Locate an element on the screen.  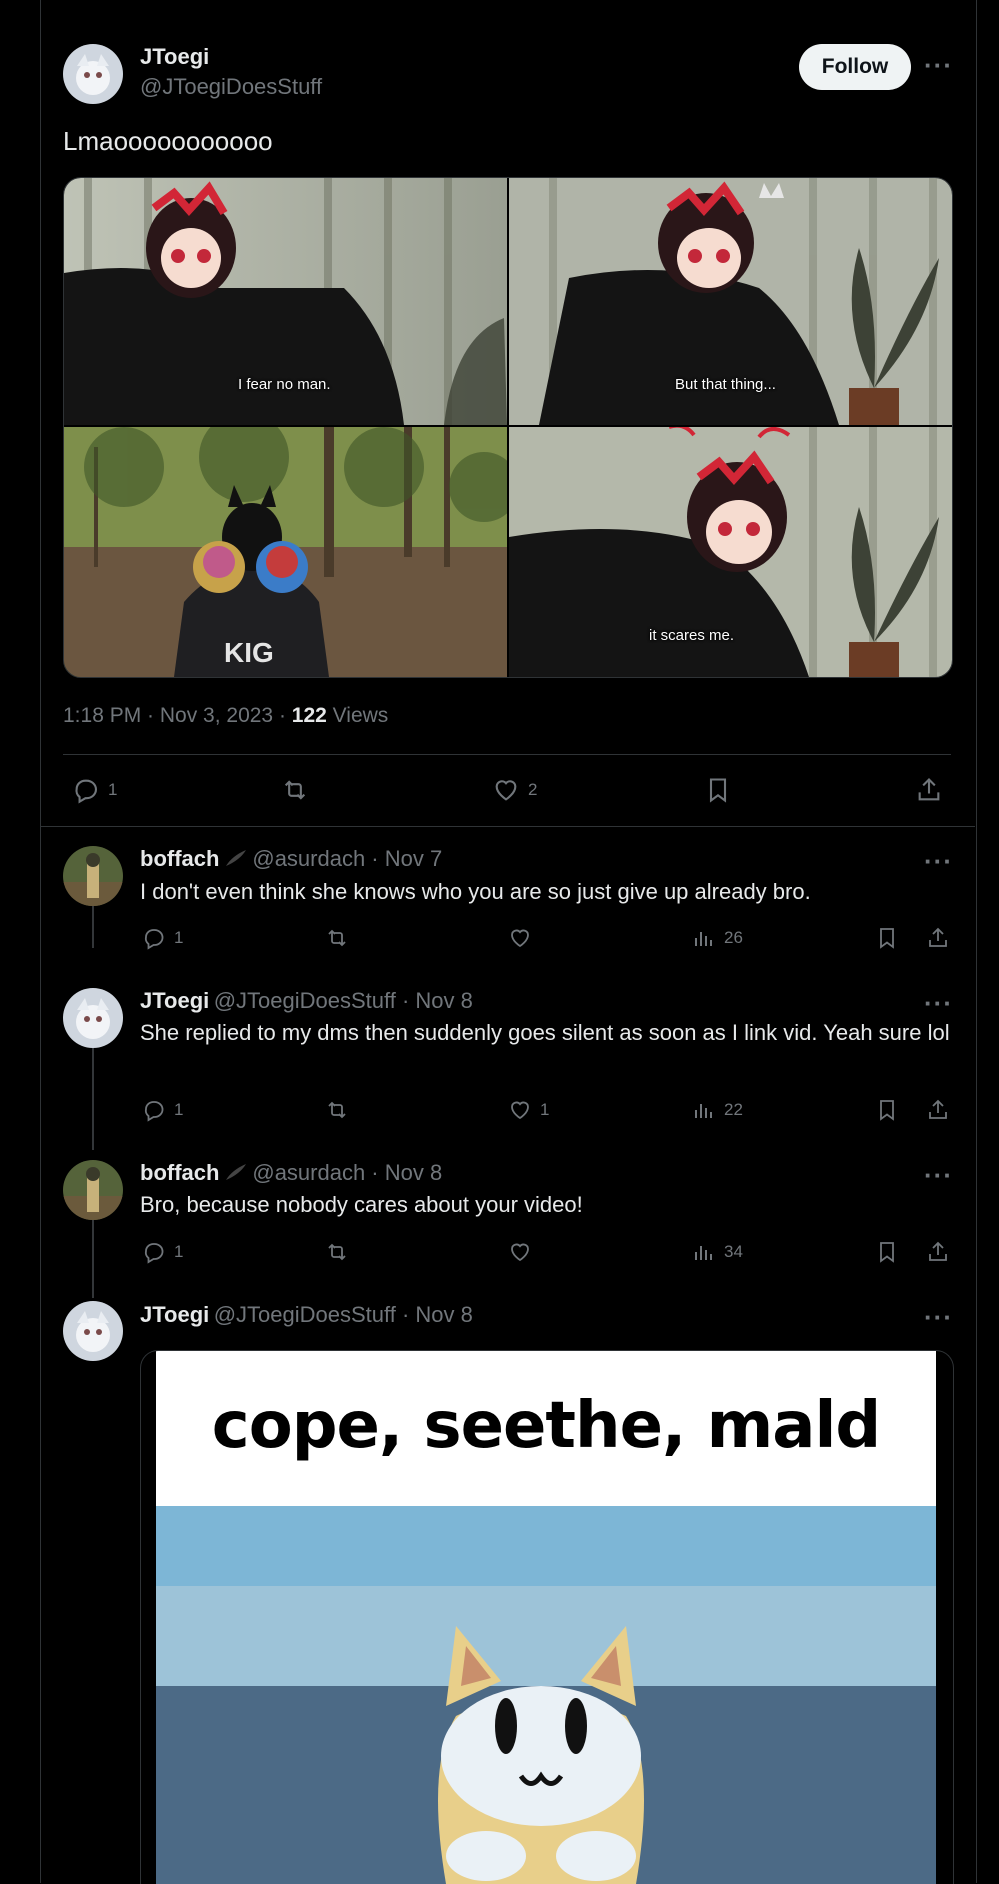
like-count: 2 is located at coordinates (533, 789).